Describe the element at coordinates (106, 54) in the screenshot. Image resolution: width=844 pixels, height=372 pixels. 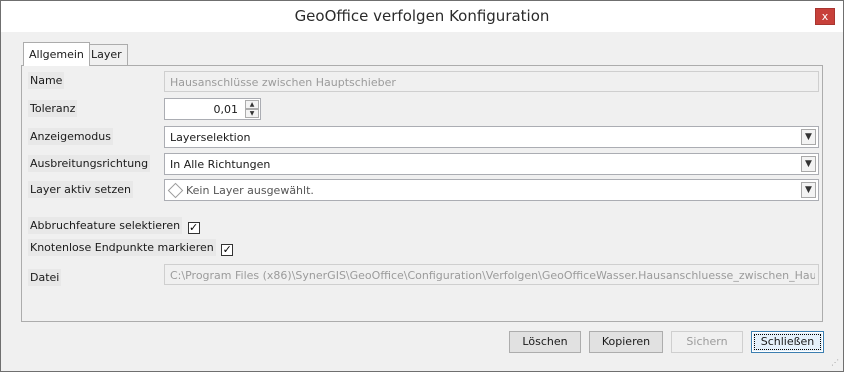
I see `tab-layer: Layer` at that location.